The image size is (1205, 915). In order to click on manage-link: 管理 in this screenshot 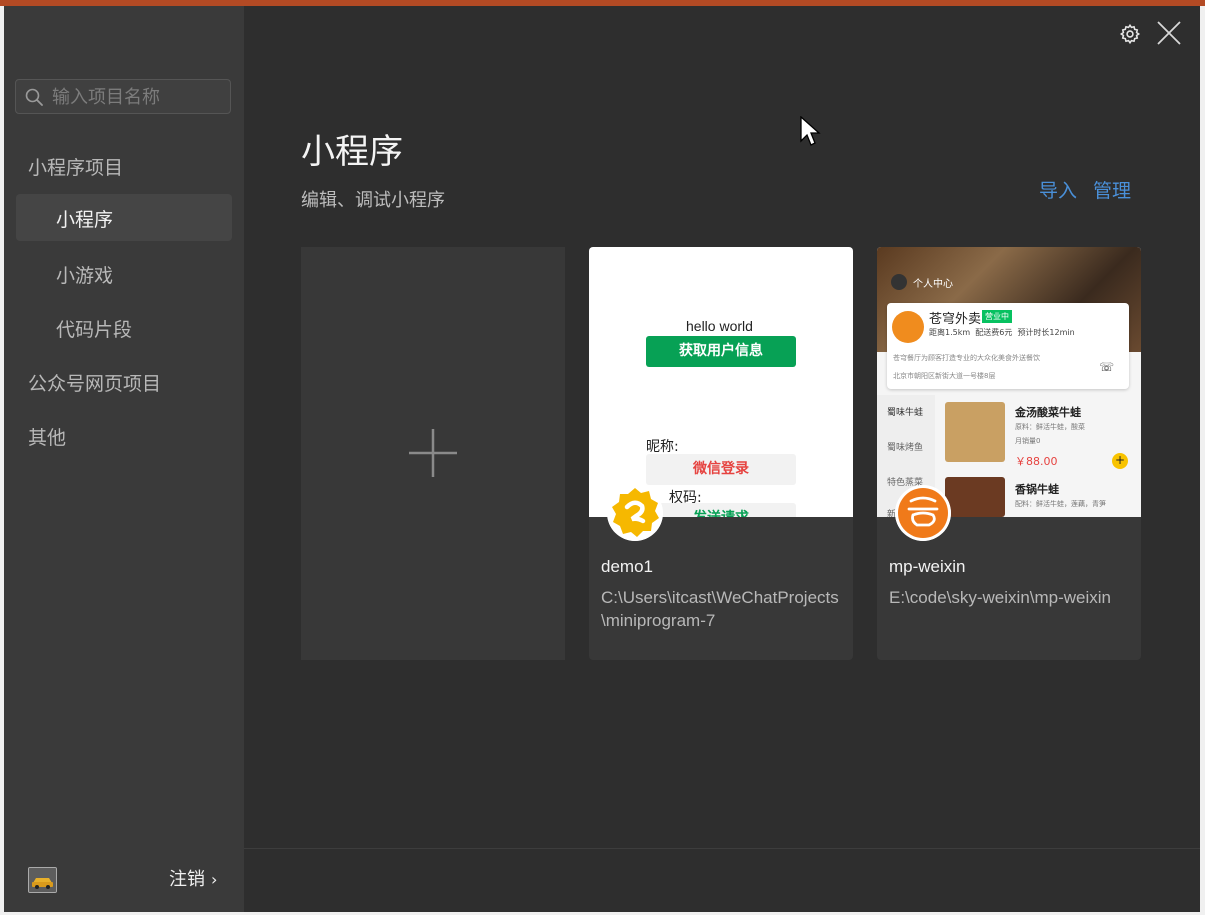, I will do `click(1112, 189)`.